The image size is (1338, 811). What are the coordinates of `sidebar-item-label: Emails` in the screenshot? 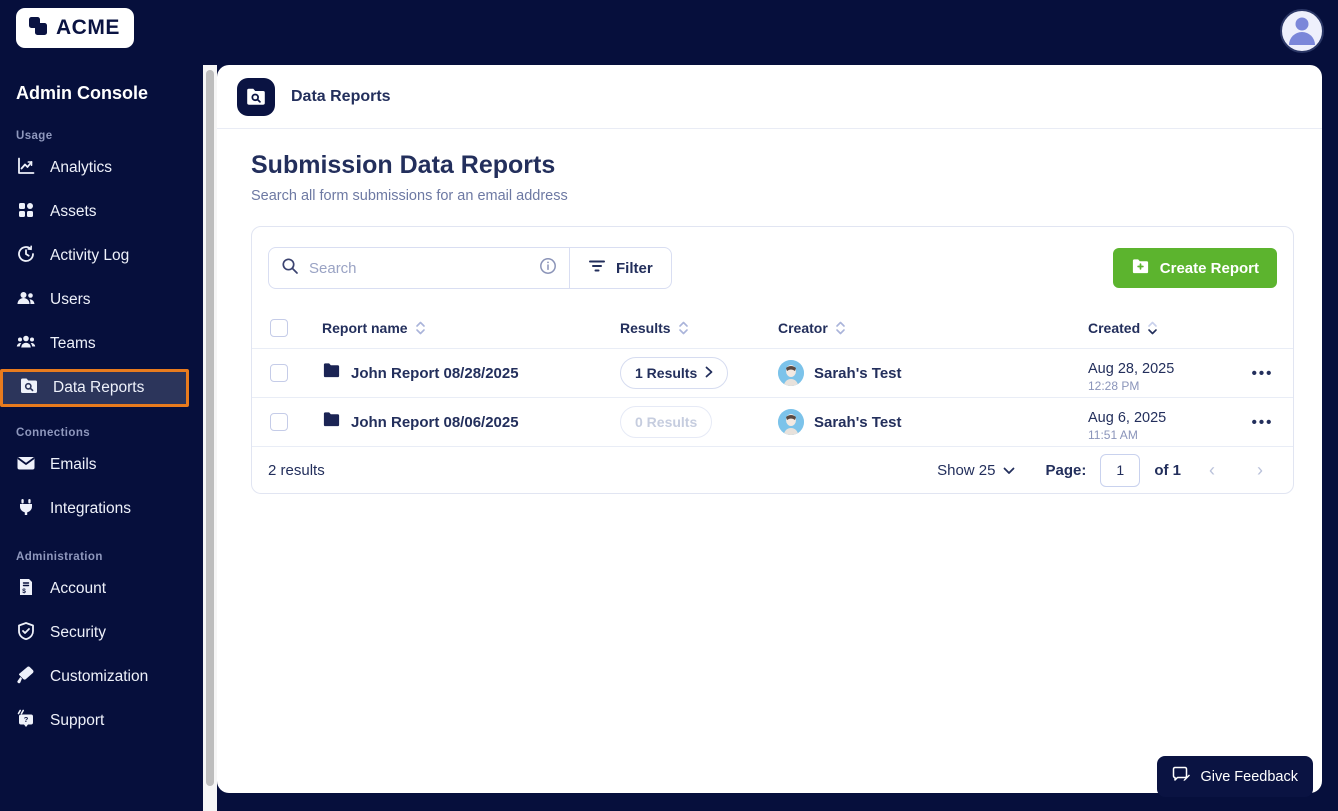 It's located at (73, 464).